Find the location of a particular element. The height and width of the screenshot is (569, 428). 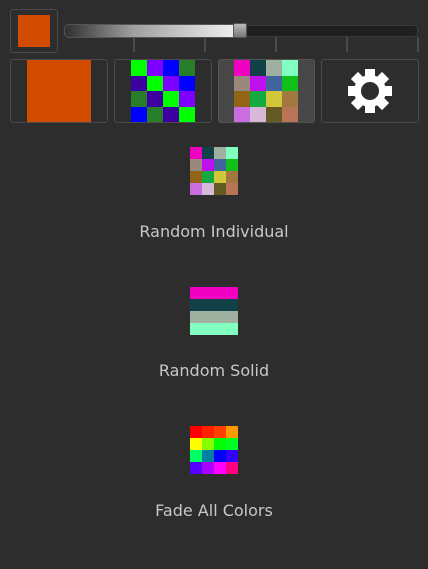

gear-icon is located at coordinates (370, 91).